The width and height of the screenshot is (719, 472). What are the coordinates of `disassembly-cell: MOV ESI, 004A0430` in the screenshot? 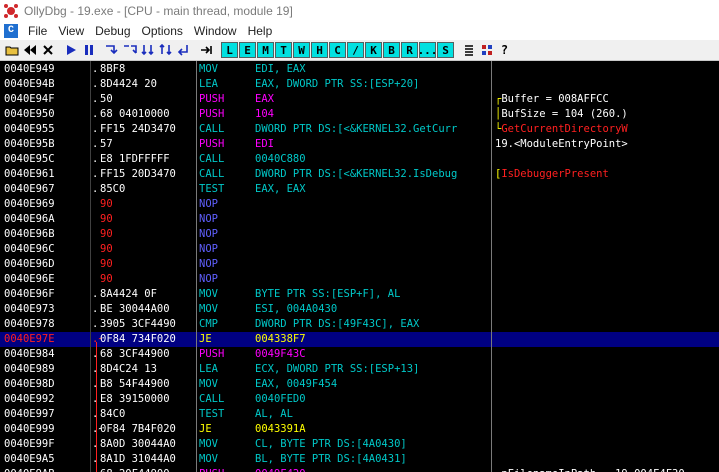 It's located at (344, 309).